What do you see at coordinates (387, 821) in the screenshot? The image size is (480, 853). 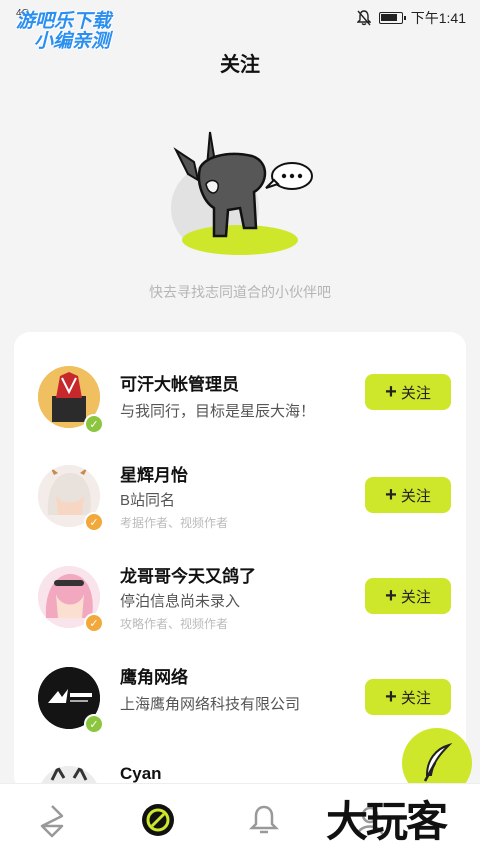 I see `brand-watermark: 大玩客` at bounding box center [387, 821].